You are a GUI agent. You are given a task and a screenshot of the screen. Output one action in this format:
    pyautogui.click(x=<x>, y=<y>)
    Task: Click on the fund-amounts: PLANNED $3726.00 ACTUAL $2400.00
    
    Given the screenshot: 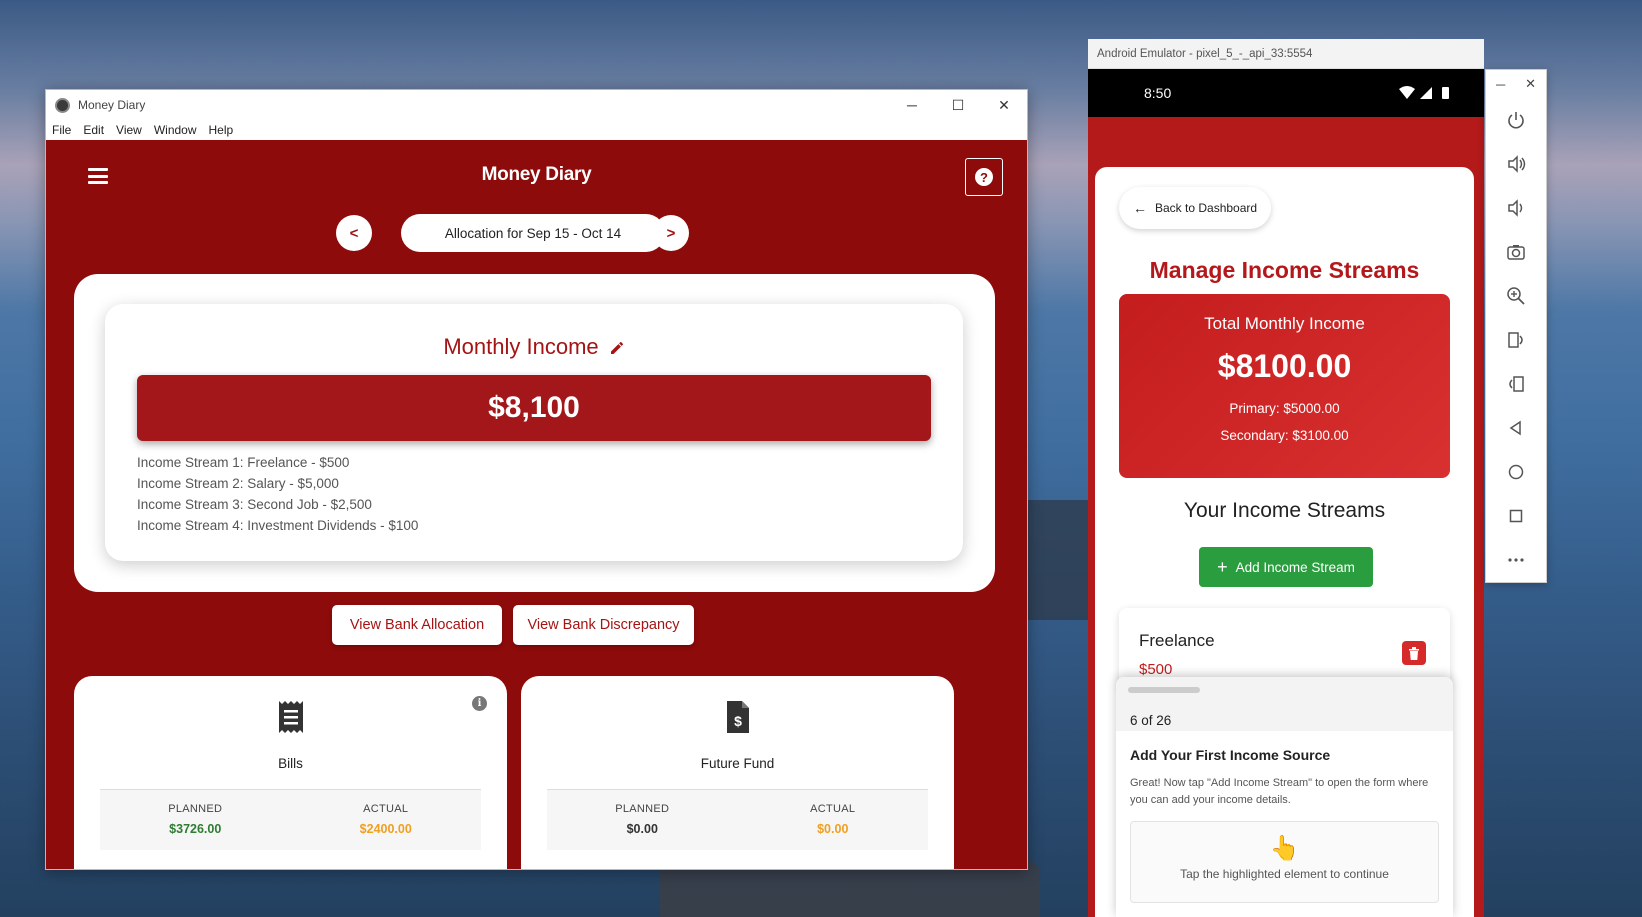 What is the action you would take?
    pyautogui.click(x=290, y=820)
    